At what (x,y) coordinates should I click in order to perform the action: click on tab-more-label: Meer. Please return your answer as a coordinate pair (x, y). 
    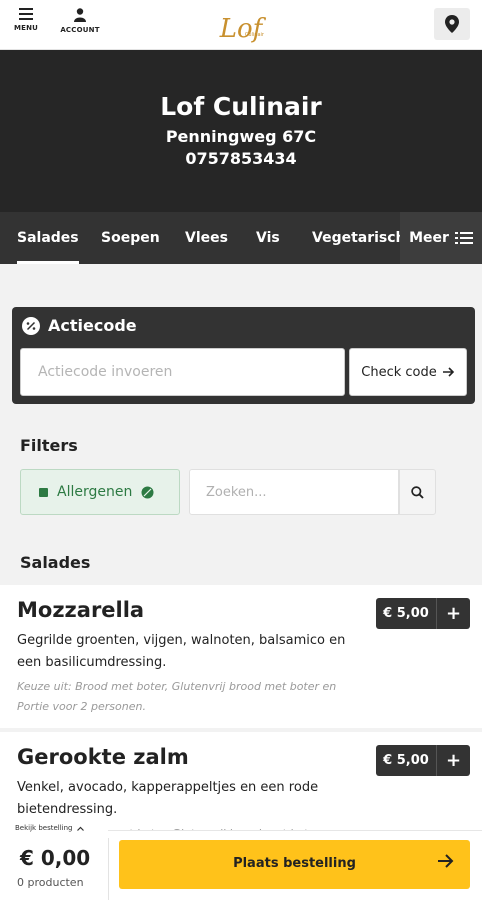
    Looking at the image, I should click on (429, 238).